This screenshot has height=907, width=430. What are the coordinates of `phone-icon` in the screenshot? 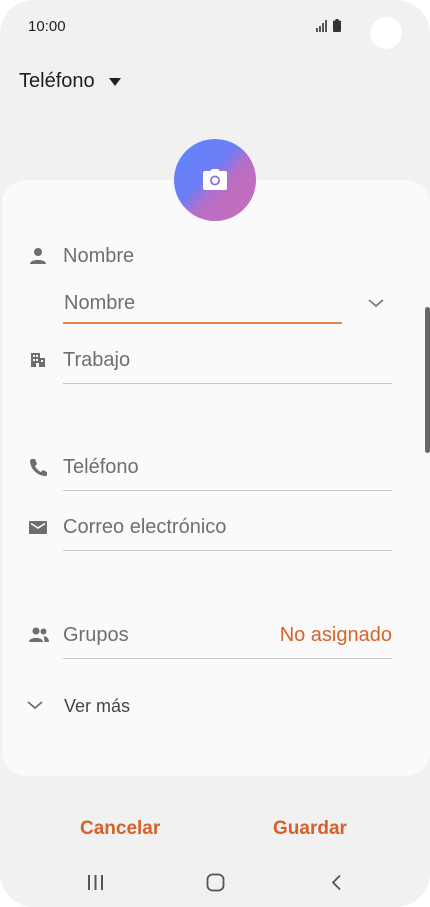 It's located at (38, 467).